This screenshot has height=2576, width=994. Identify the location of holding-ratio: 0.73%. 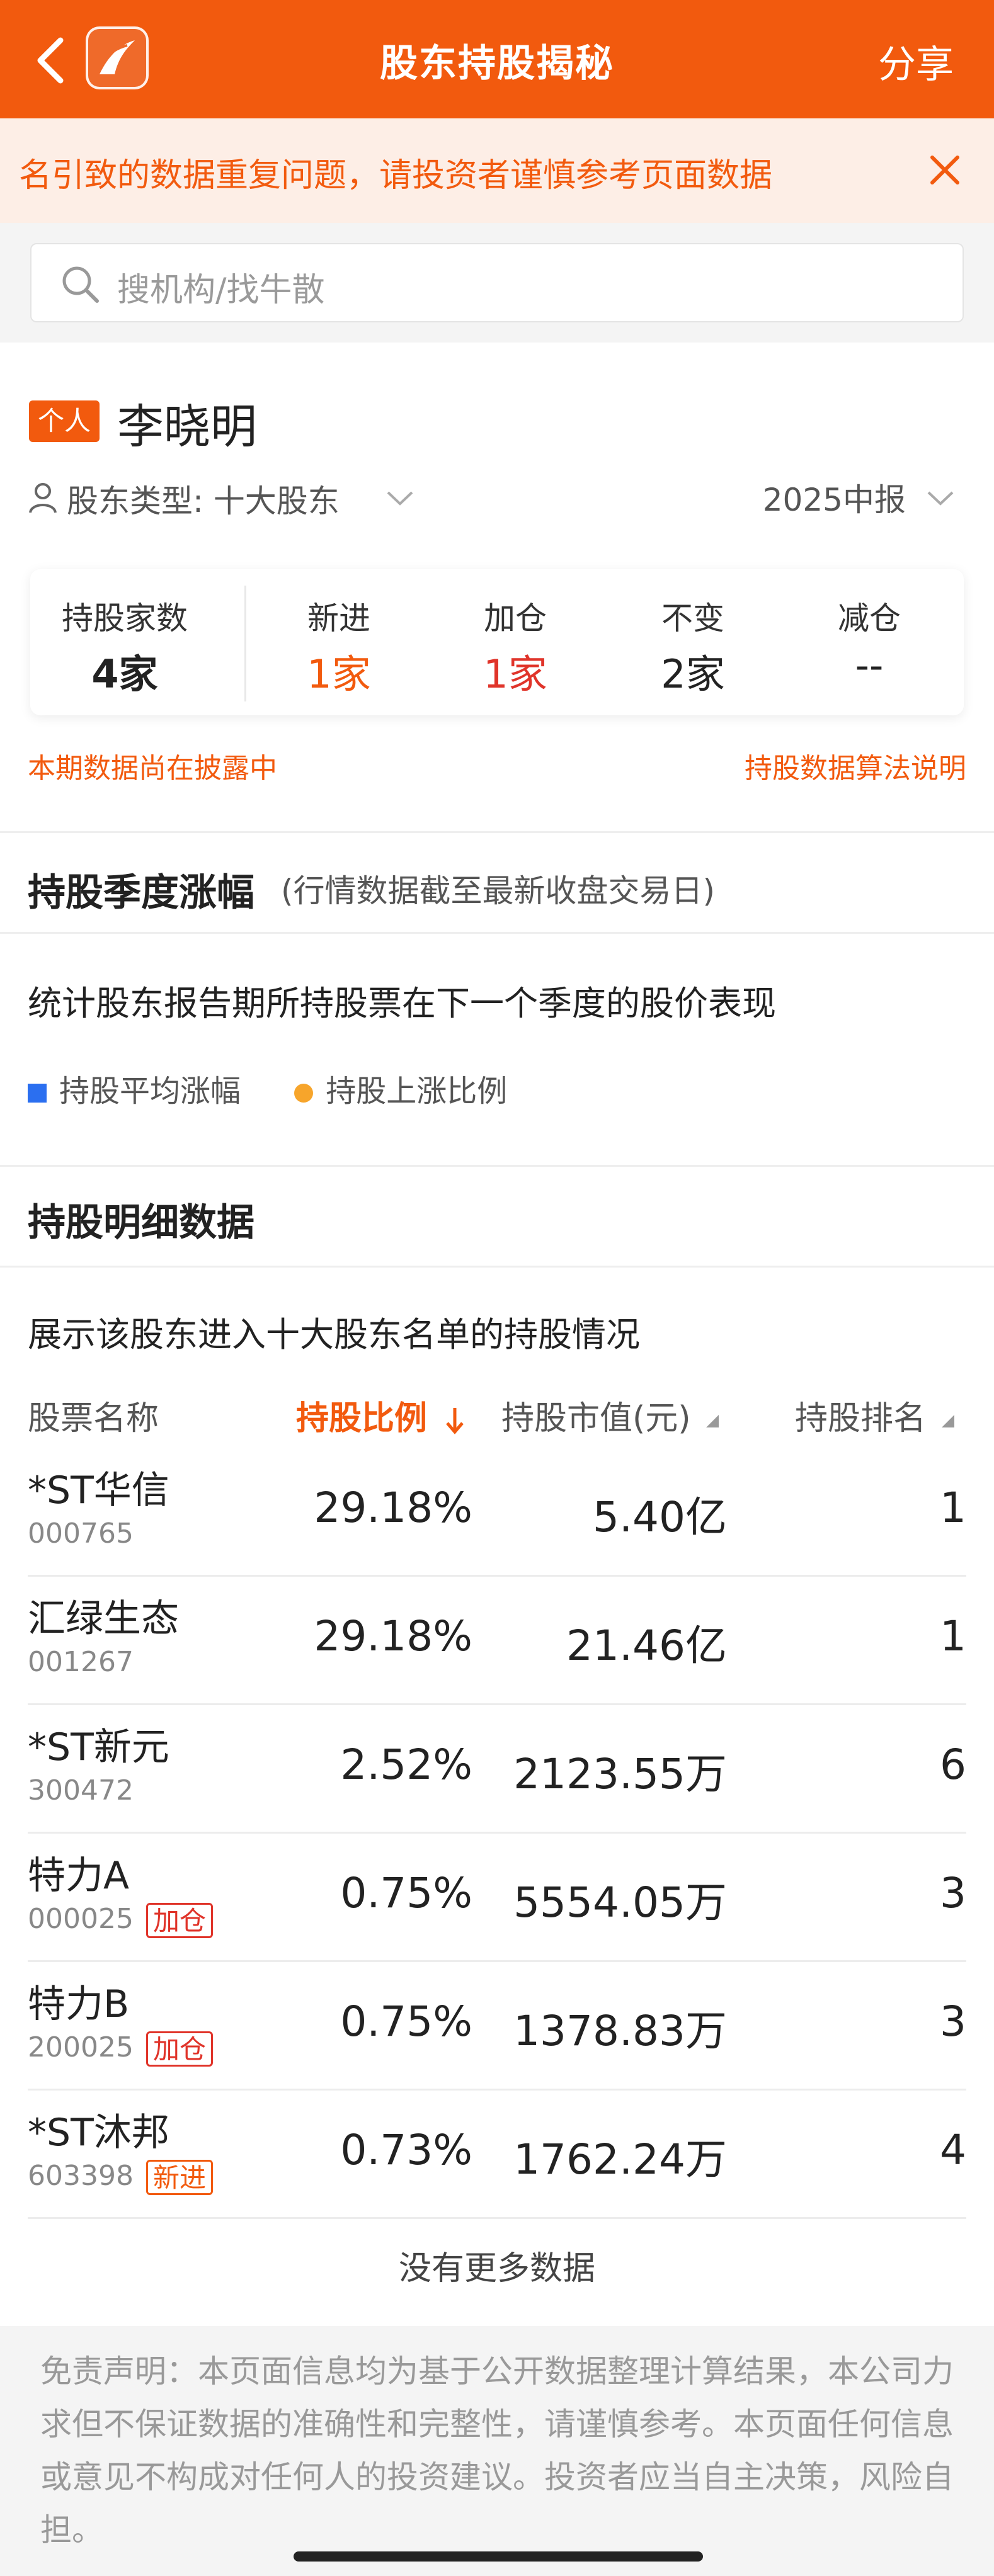
(406, 2150).